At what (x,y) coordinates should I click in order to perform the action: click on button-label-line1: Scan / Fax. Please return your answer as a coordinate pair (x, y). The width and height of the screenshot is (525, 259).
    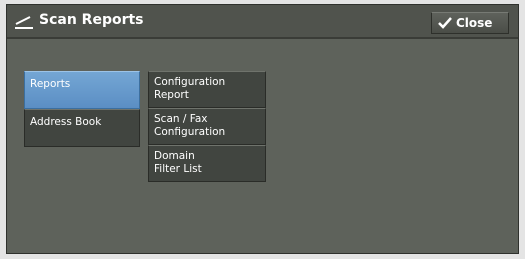
    Looking at the image, I should click on (181, 119).